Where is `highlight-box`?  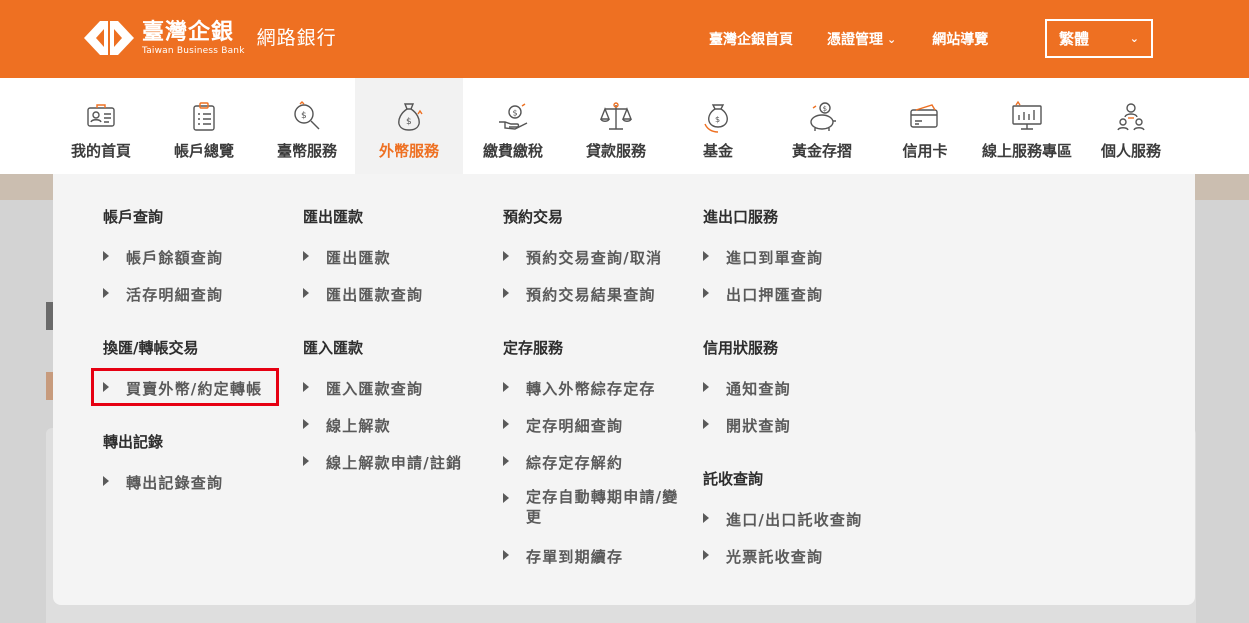
highlight-box is located at coordinates (185, 387).